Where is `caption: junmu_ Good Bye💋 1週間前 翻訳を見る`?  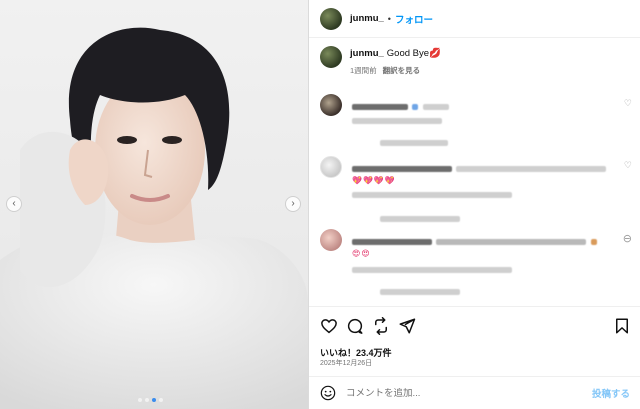
caption: junmu_ Good Bye💋 1週間前 翻訳を見る is located at coordinates (474, 60).